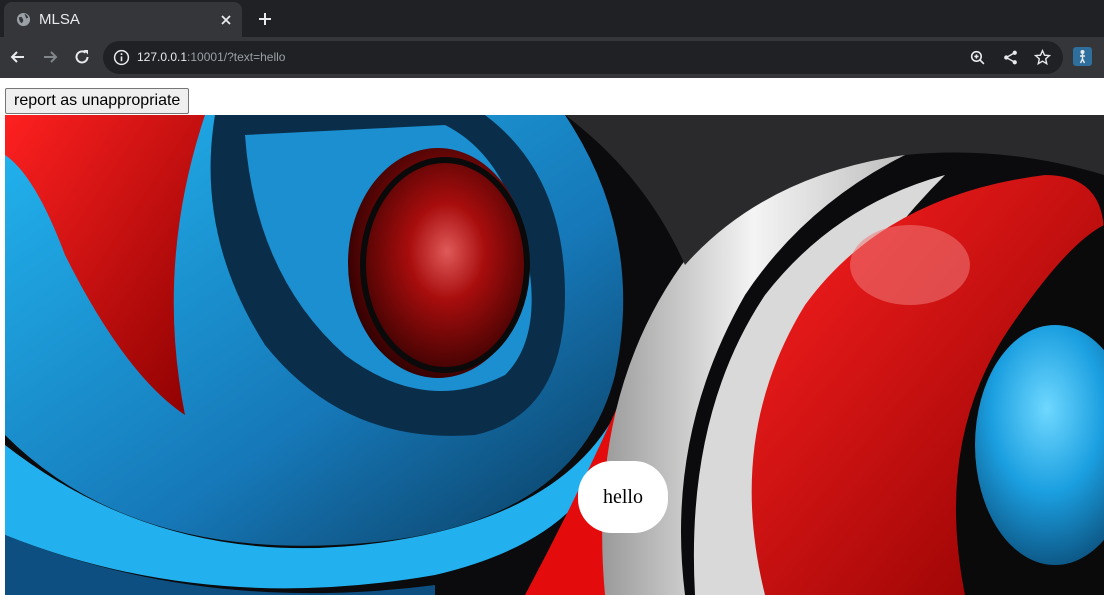 This screenshot has width=1104, height=595. I want to click on bookmark-star-icon, so click(1042, 57).